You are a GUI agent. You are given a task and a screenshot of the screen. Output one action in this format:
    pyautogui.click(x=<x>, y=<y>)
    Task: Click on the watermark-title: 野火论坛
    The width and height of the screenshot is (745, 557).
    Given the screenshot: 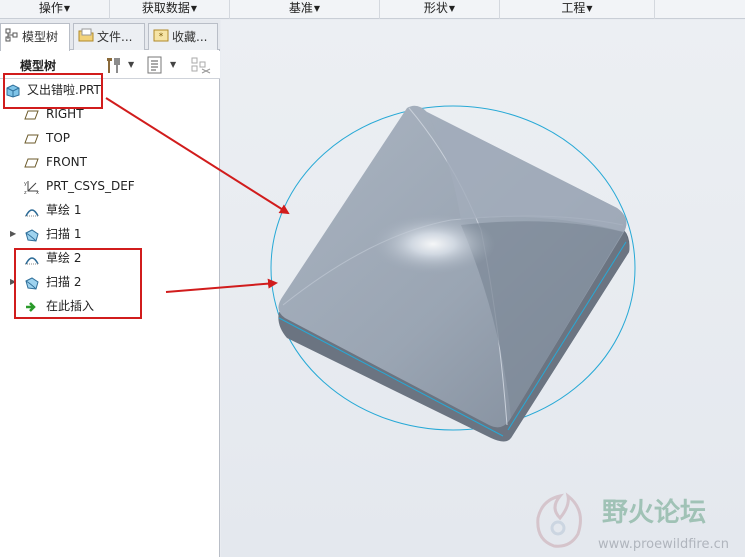 What is the action you would take?
    pyautogui.click(x=654, y=513)
    